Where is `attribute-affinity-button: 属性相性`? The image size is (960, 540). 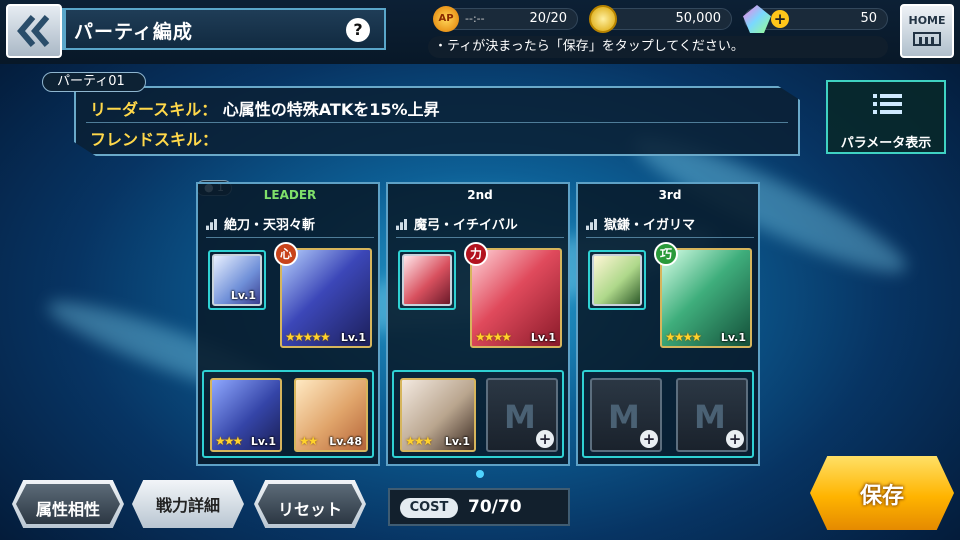
attribute-affinity-button: 属性相性 is located at coordinates (68, 504).